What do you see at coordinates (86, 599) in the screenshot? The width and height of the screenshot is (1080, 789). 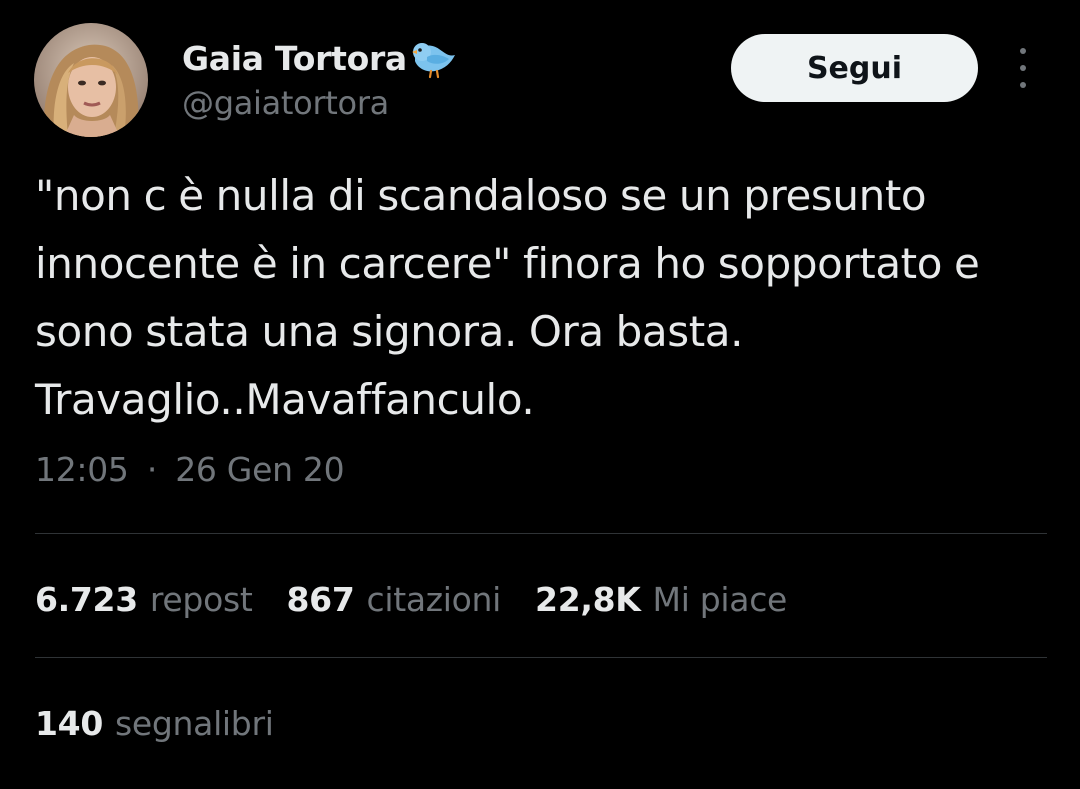 I see `reposts-count: 6.723` at bounding box center [86, 599].